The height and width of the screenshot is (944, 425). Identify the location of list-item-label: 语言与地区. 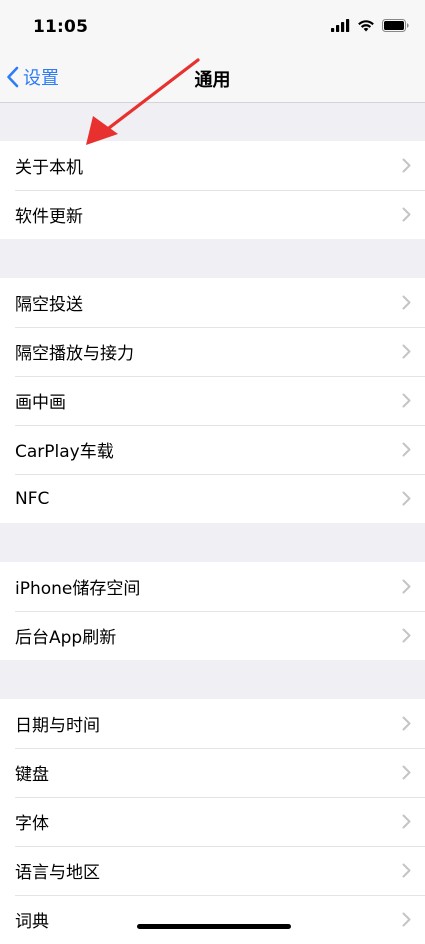
(57, 873).